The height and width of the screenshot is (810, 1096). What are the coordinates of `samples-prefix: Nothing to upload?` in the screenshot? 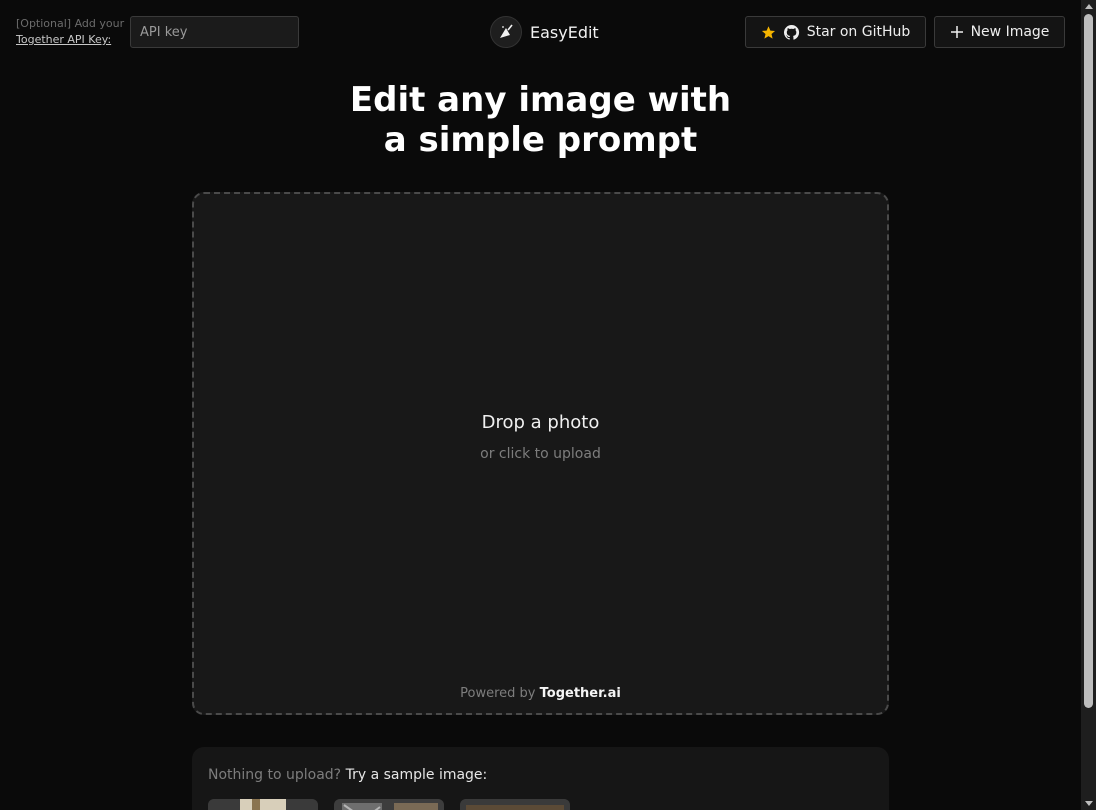 It's located at (275, 775).